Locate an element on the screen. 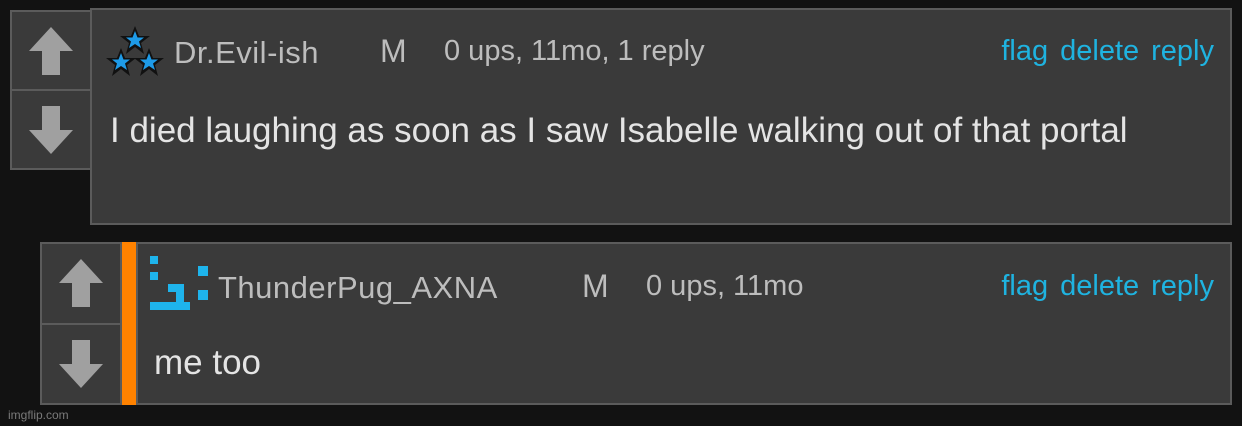 The height and width of the screenshot is (426, 1242). comment-username: ThunderPug_AXNA is located at coordinates (358, 288).